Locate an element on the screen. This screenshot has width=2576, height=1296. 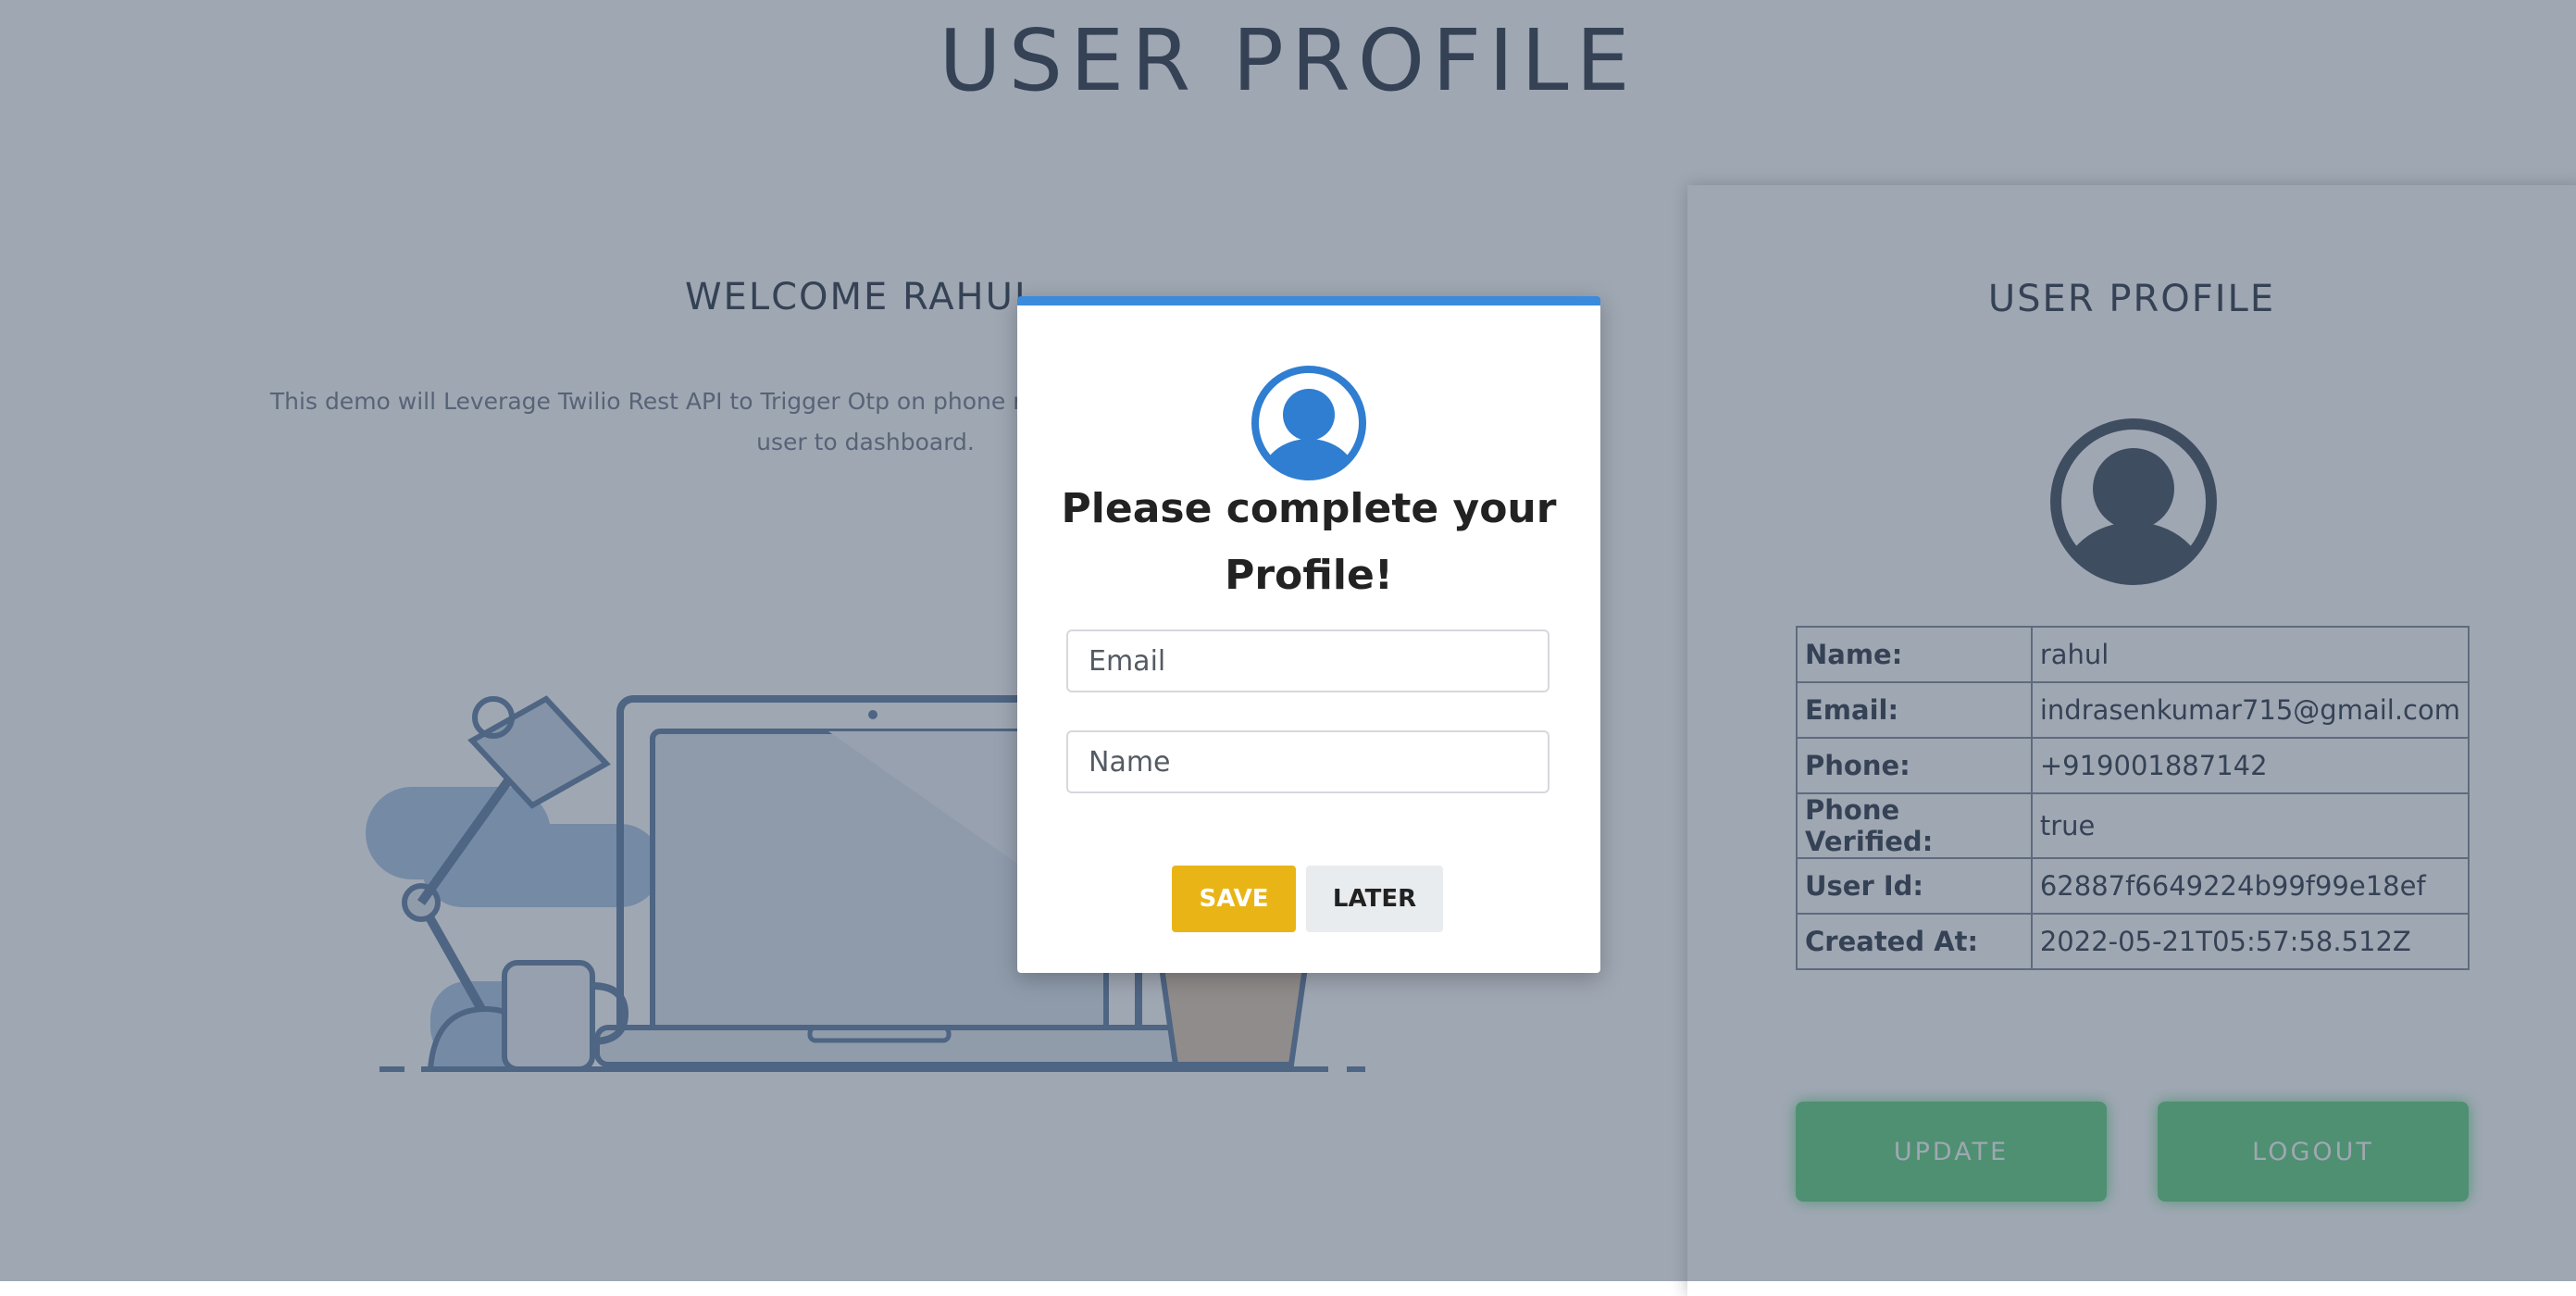
modal-heading-line-1: Please complete your is located at coordinates (1309, 508).